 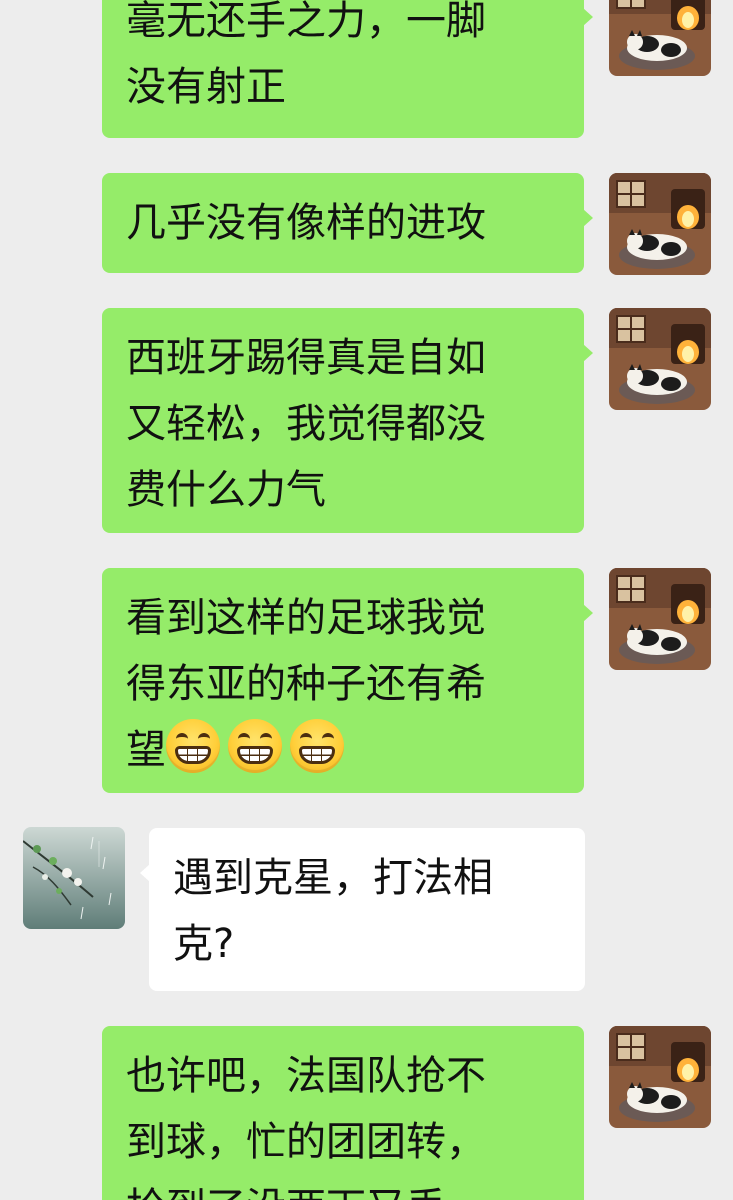 I want to click on message-bubble-received: 遇到克星，打法相 克?, so click(x=362, y=909).